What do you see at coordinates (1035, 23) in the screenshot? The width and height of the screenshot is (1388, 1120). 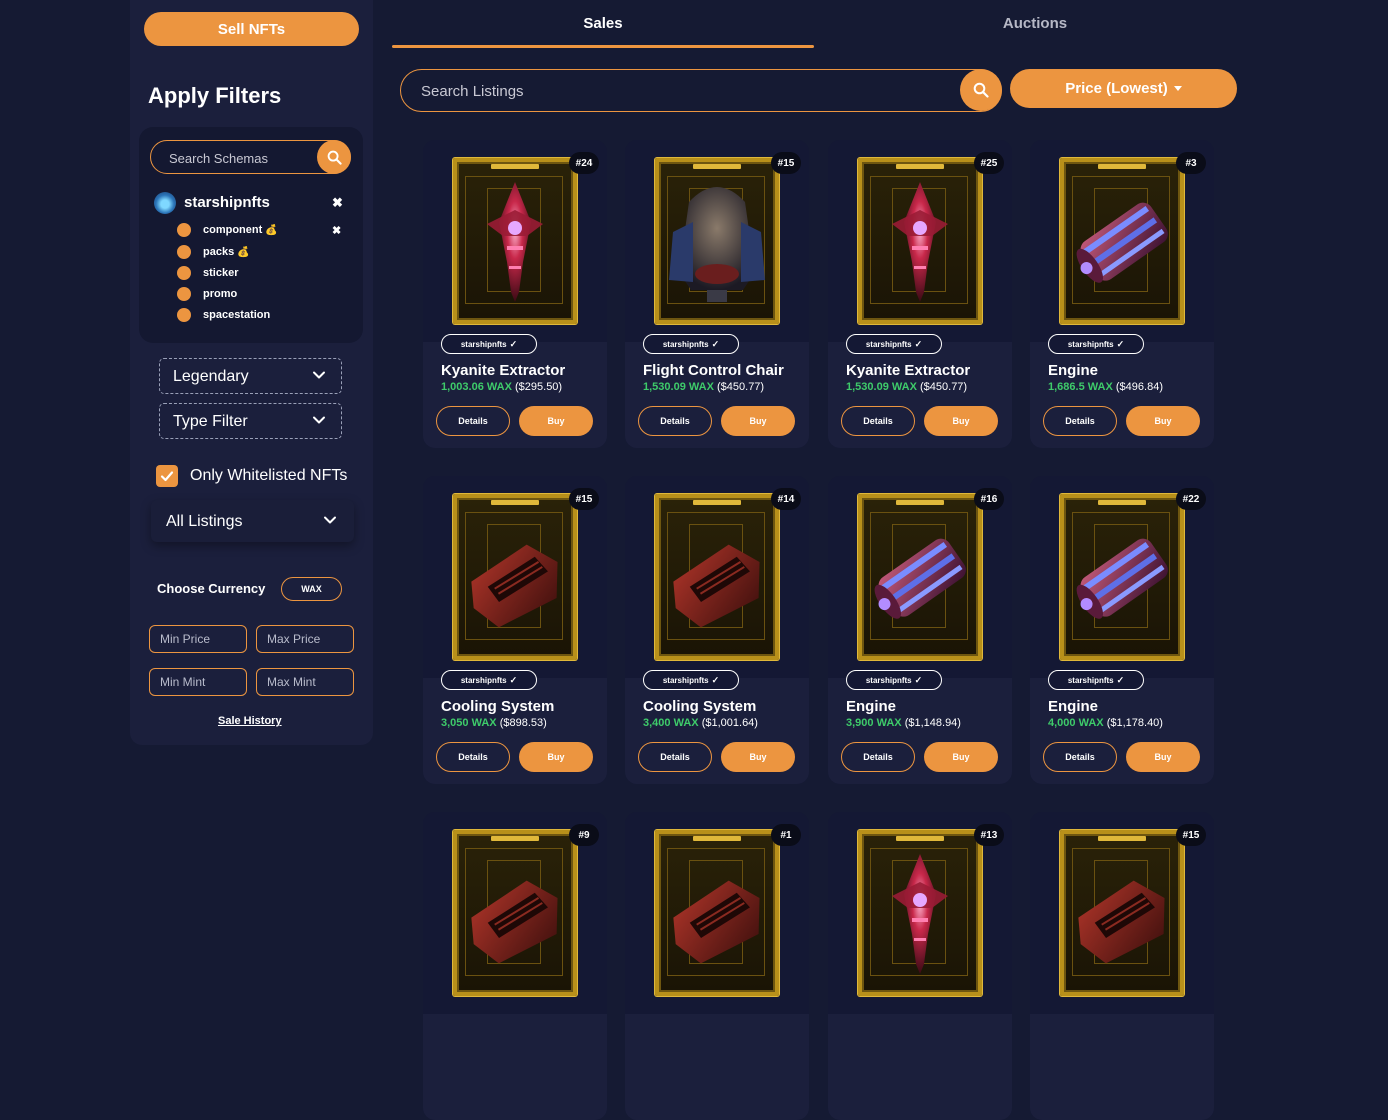 I see `tab-auctions: Auctions` at bounding box center [1035, 23].